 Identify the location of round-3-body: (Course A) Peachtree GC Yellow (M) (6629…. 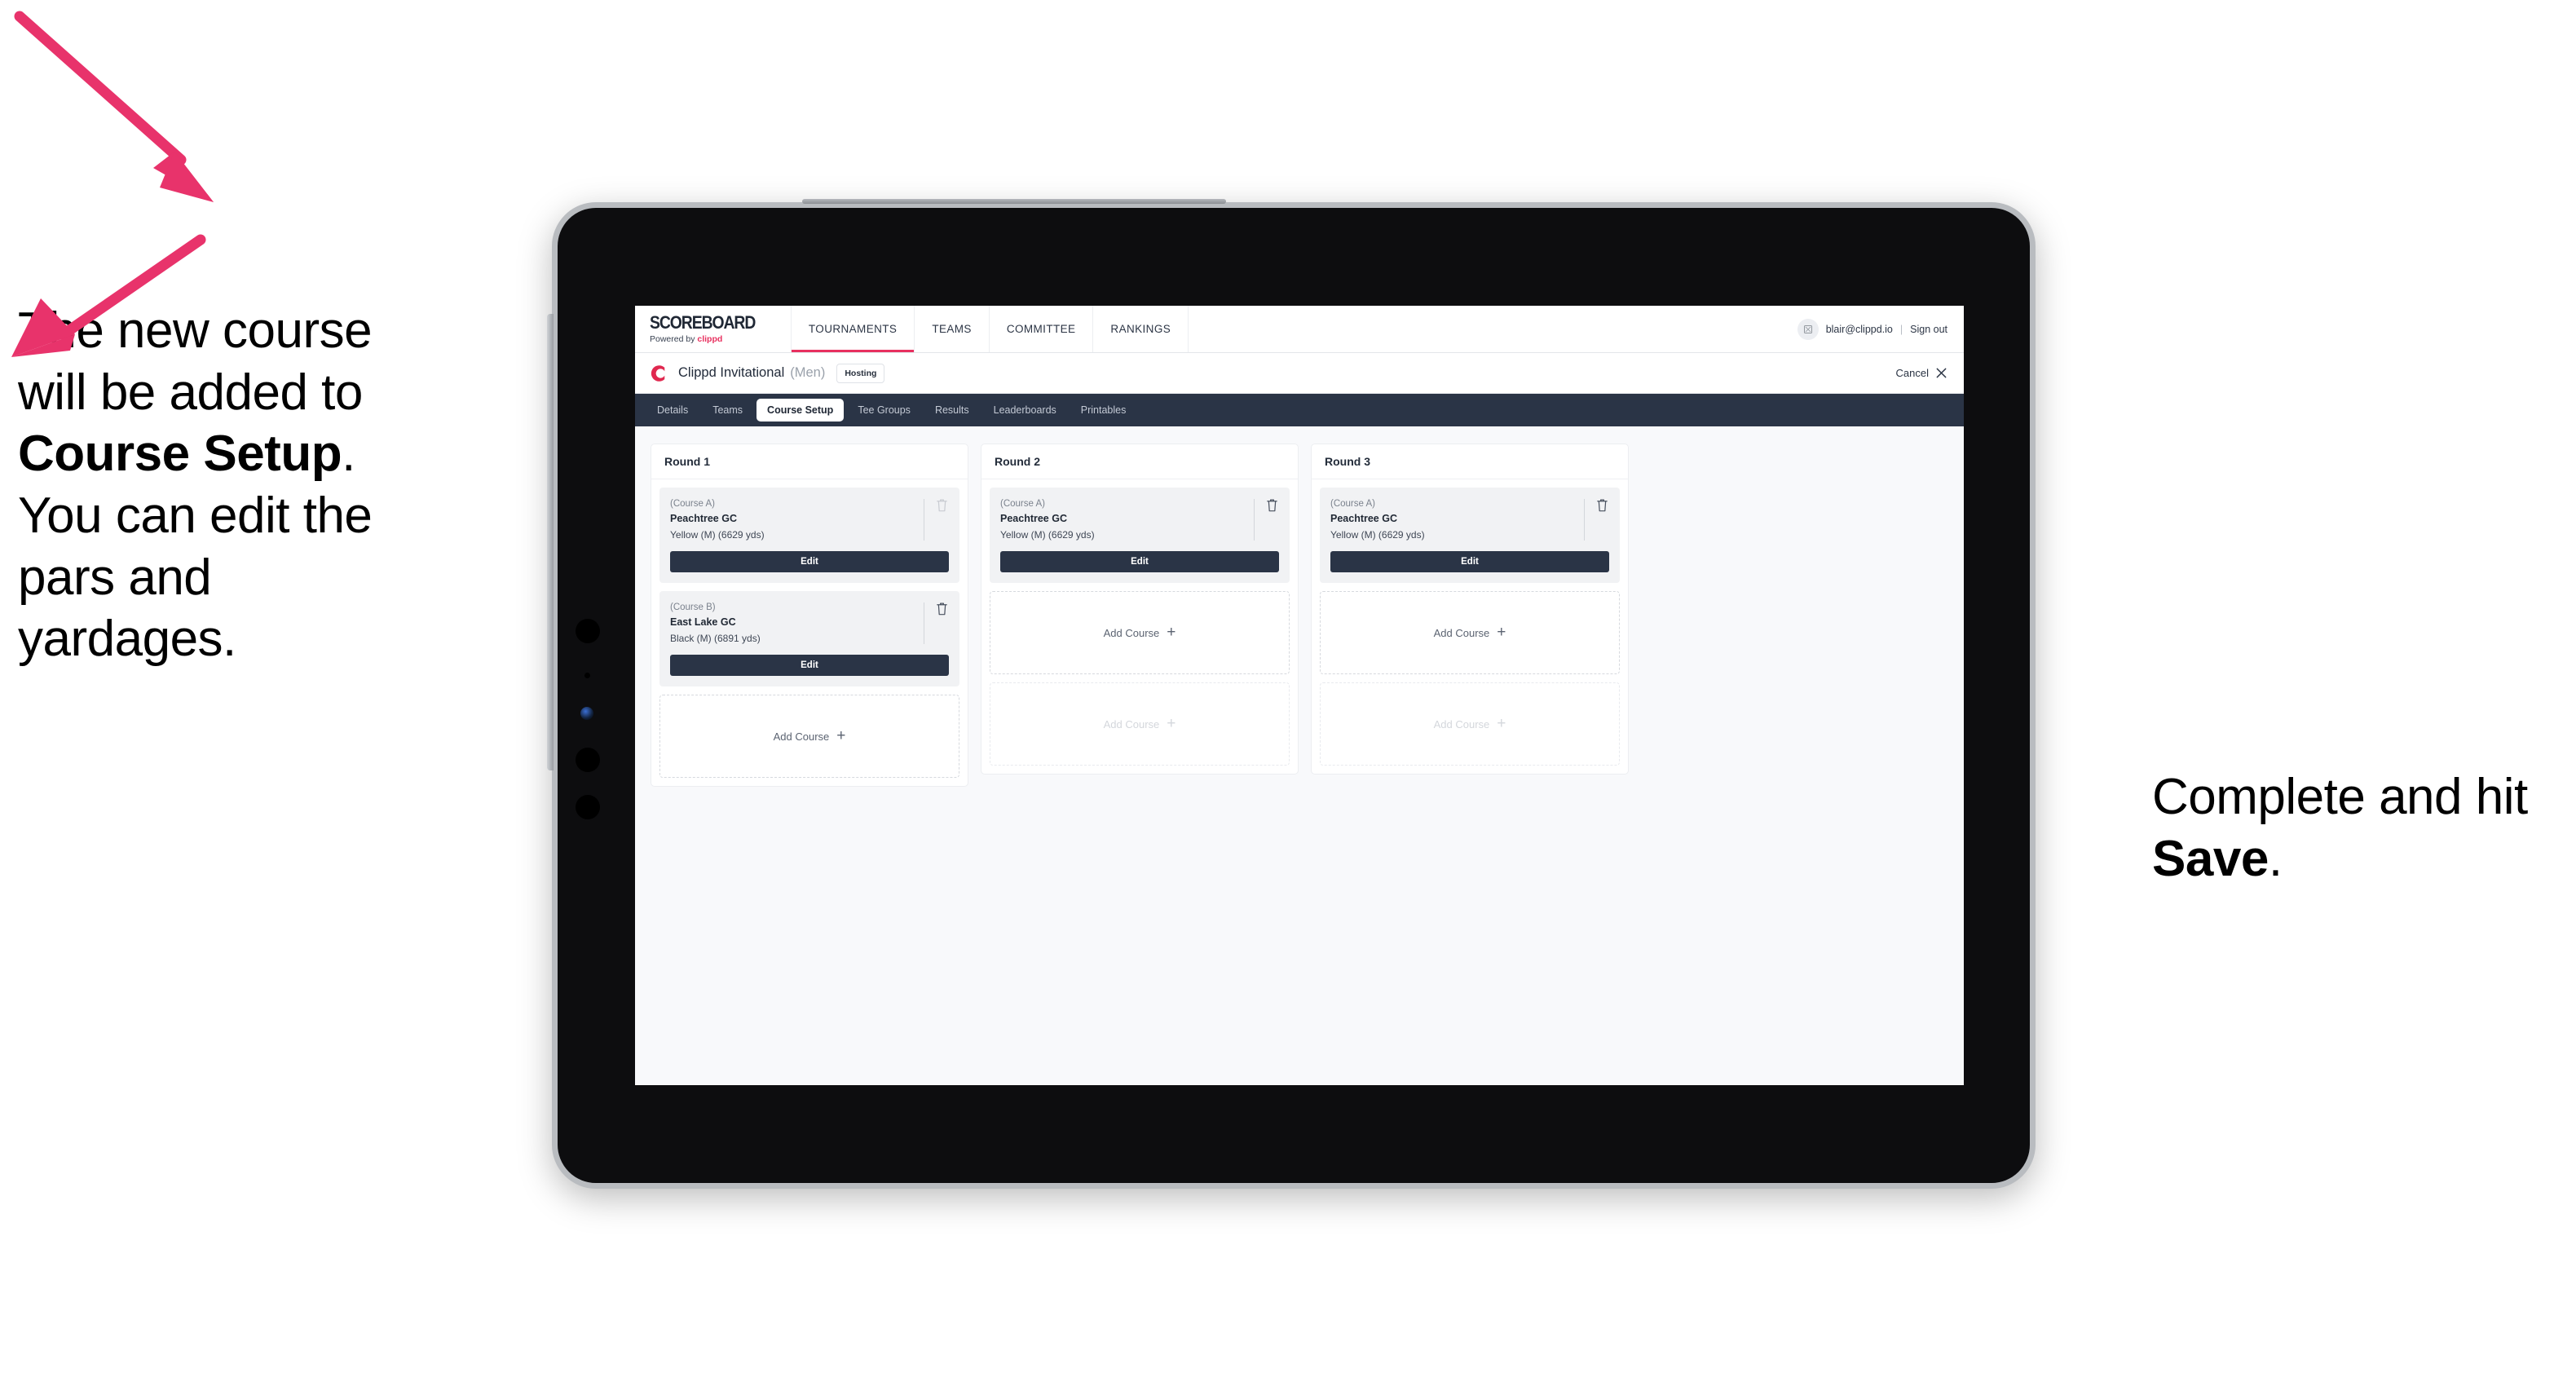
(1470, 626).